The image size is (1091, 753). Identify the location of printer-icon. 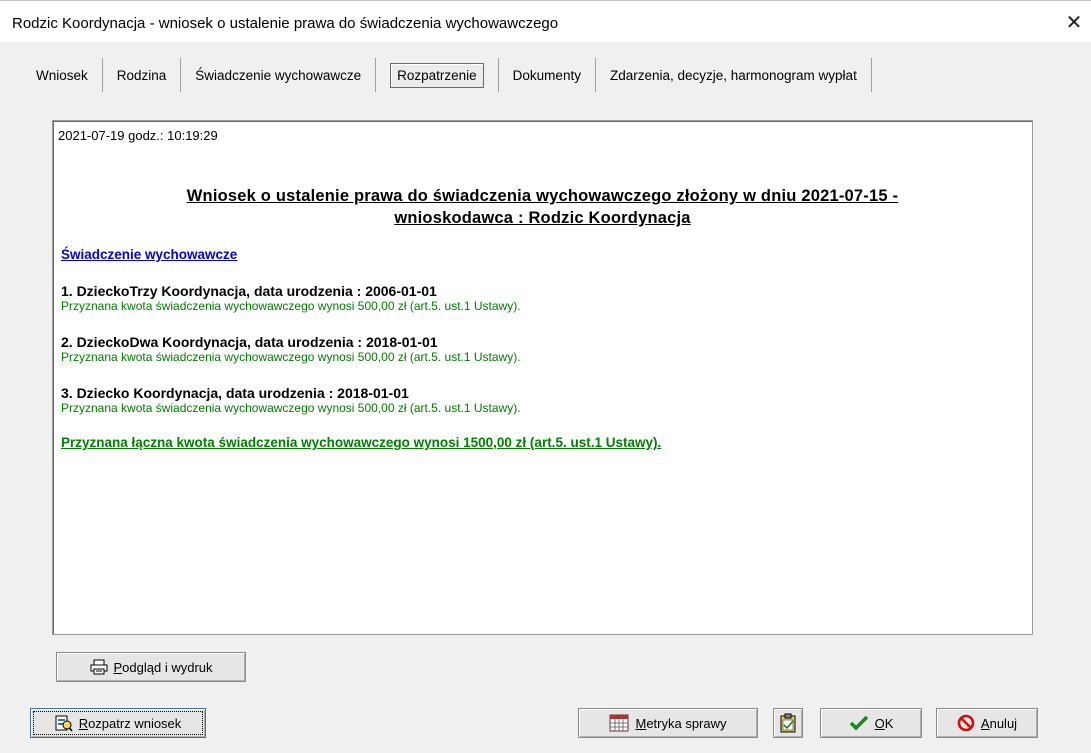
(99, 667).